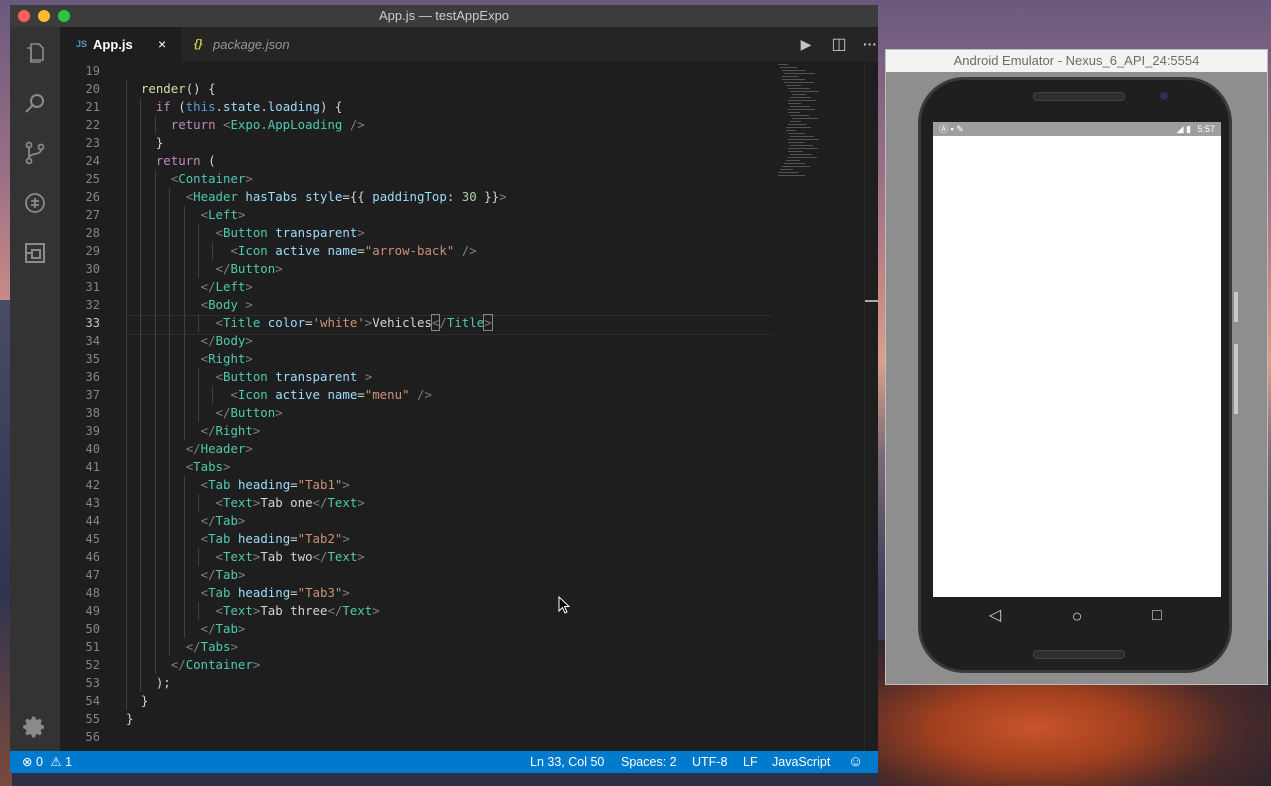 The image size is (1271, 786). Describe the element at coordinates (35, 153) in the screenshot. I see `source-control-icon` at that location.